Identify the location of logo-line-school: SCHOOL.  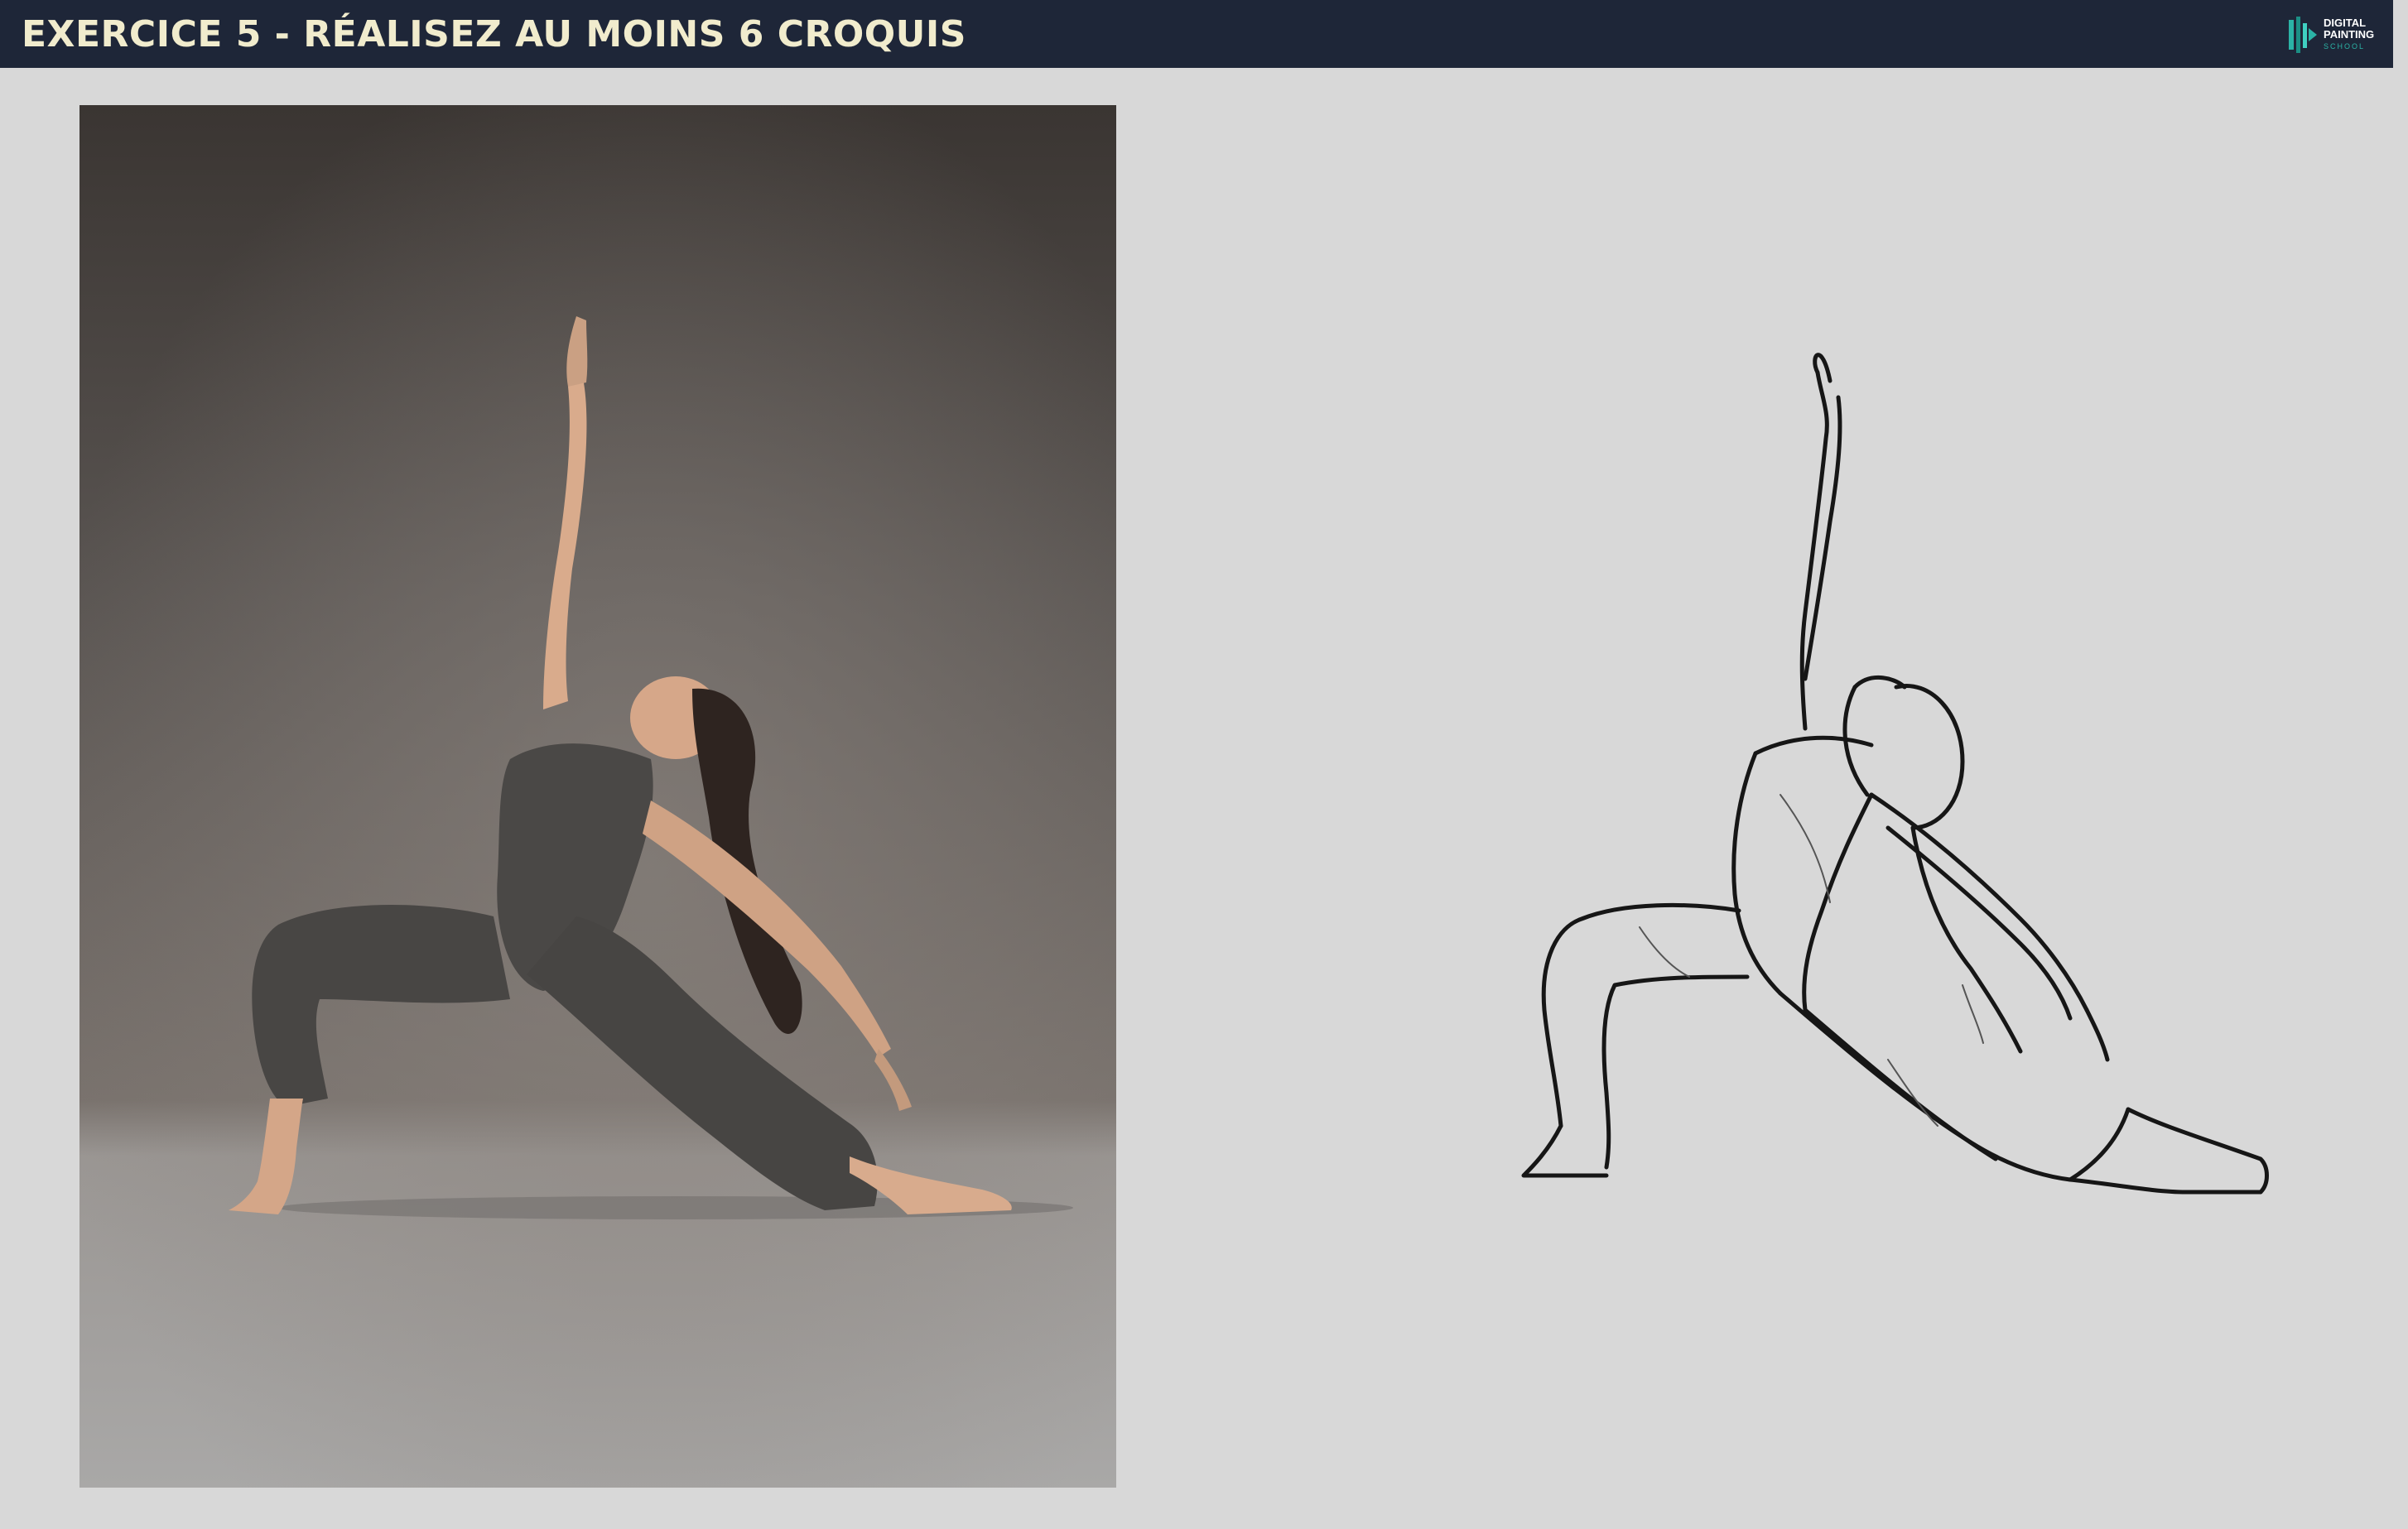
(2345, 46).